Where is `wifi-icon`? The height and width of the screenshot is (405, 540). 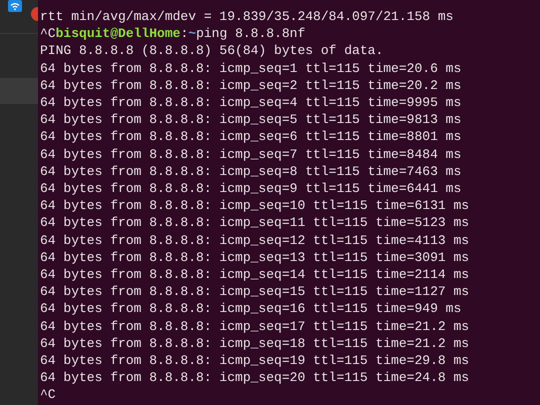
wifi-icon is located at coordinates (15, 6).